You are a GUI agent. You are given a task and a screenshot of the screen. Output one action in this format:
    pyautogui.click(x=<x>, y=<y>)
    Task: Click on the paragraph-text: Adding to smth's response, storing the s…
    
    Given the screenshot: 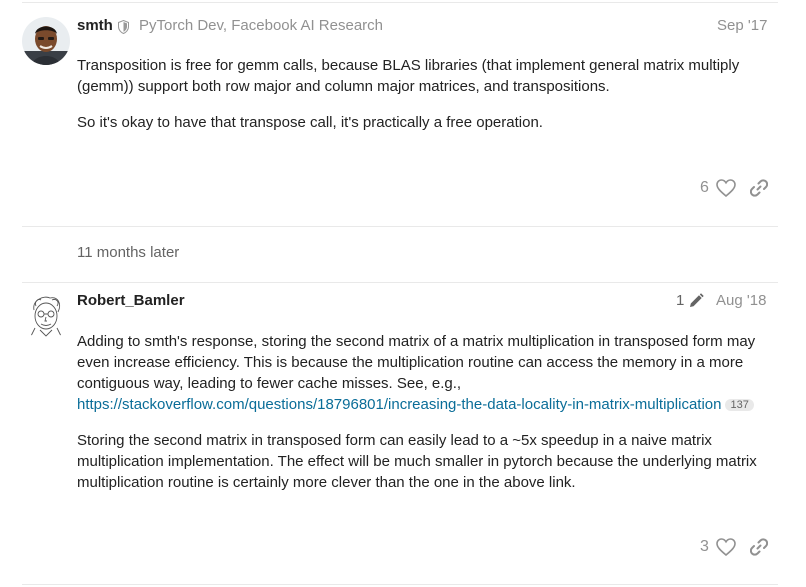 What is the action you would take?
    pyautogui.click(x=416, y=362)
    